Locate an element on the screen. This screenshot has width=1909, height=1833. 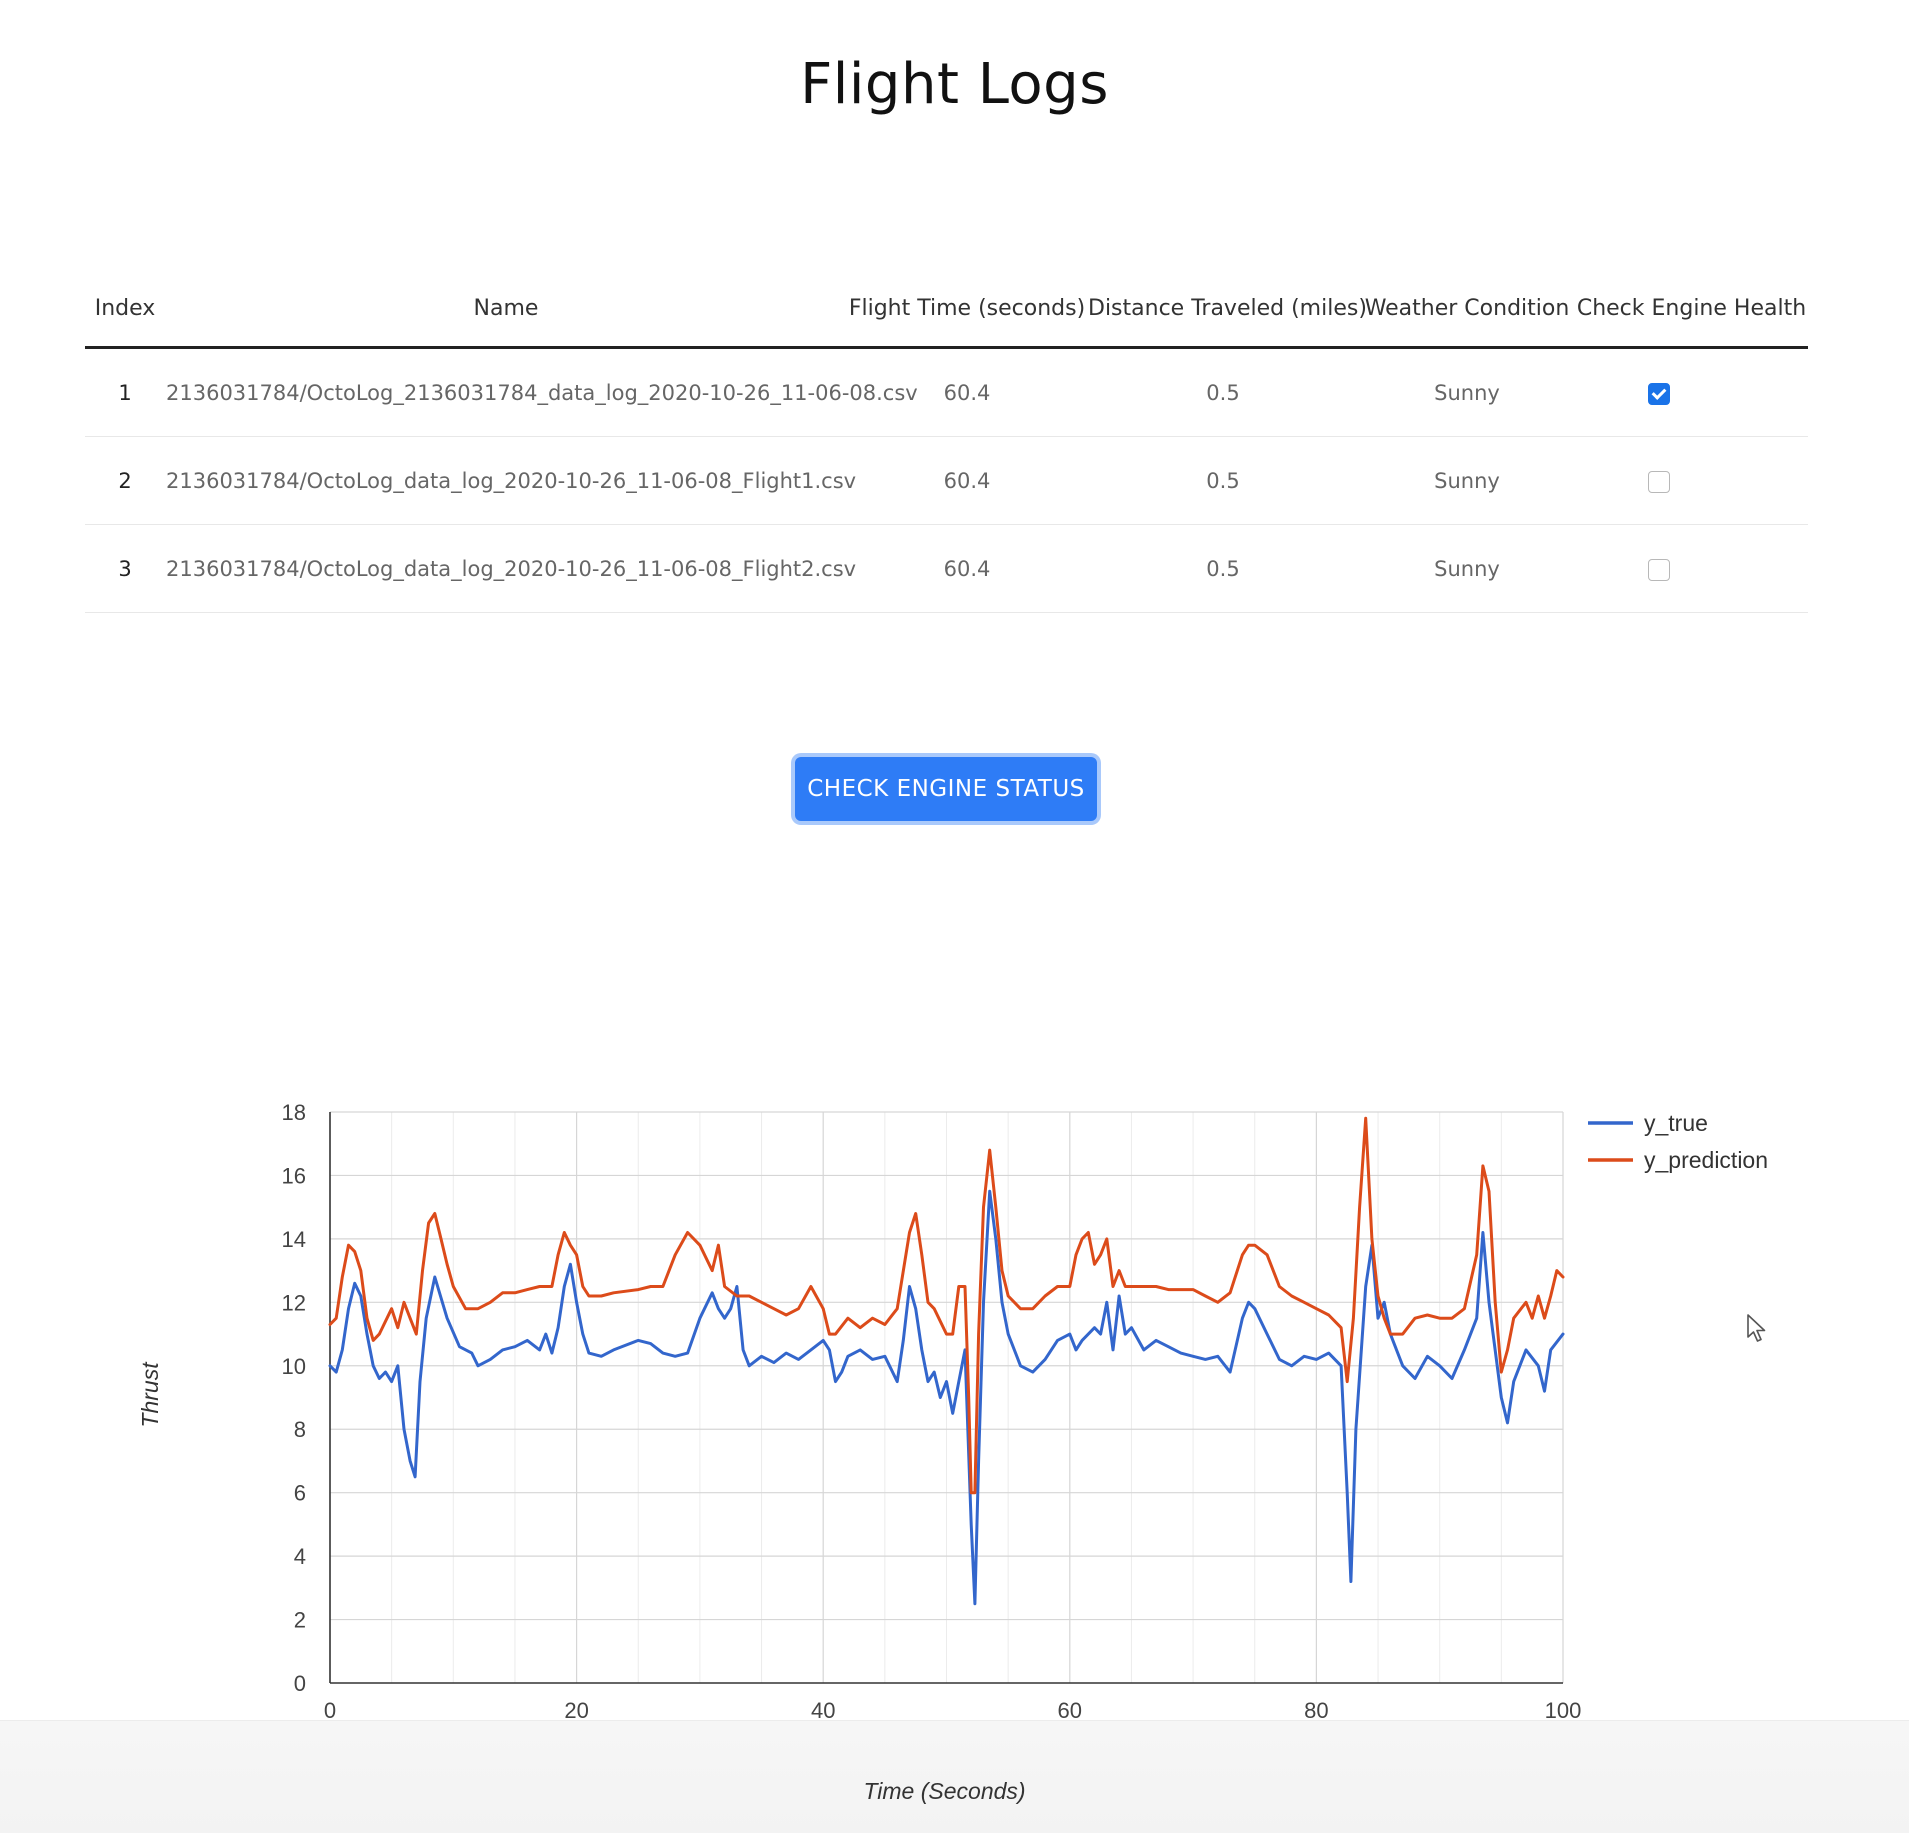
x-tick-label: 40 is located at coordinates (823, 1710).